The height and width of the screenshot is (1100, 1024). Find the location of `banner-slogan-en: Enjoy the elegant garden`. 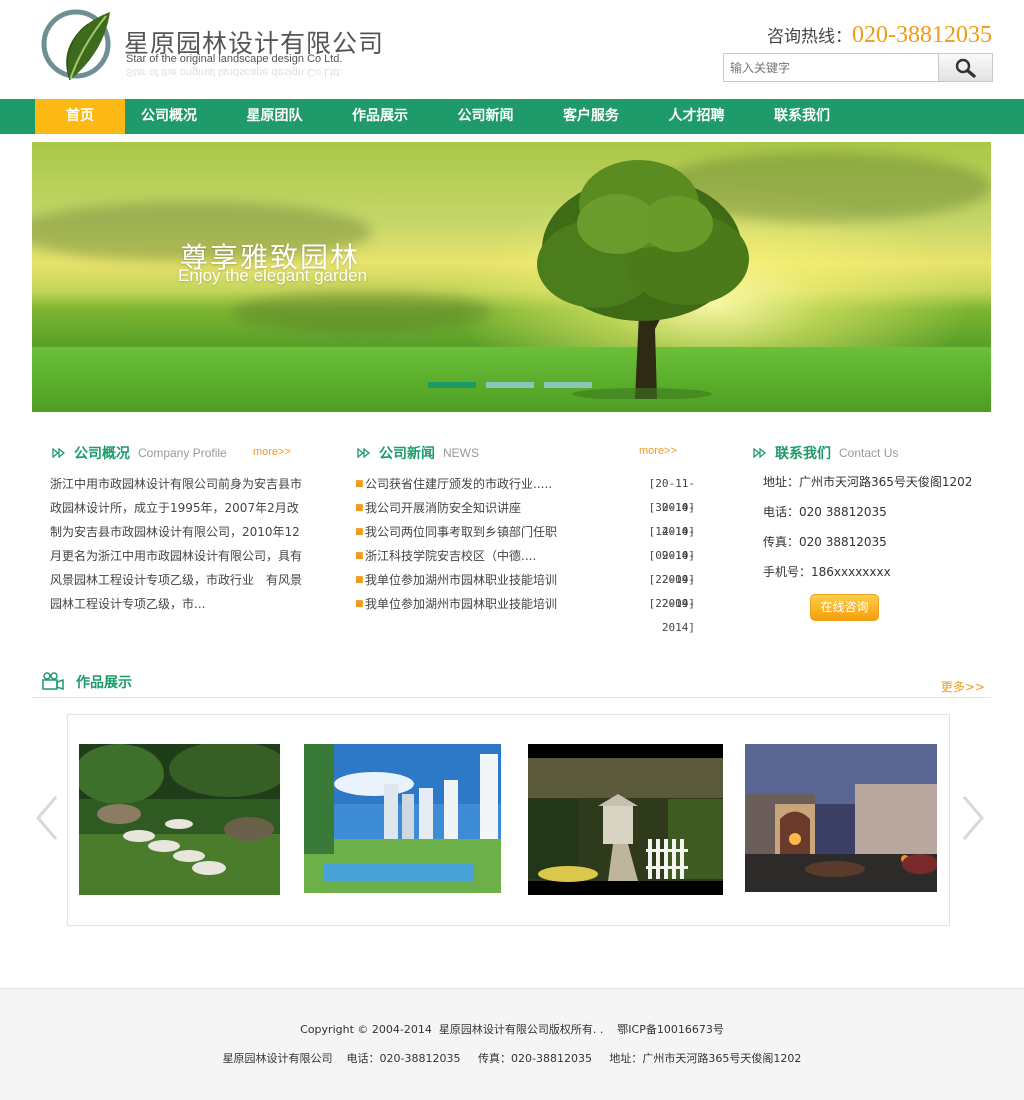

banner-slogan-en: Enjoy the elegant garden is located at coordinates (273, 275).